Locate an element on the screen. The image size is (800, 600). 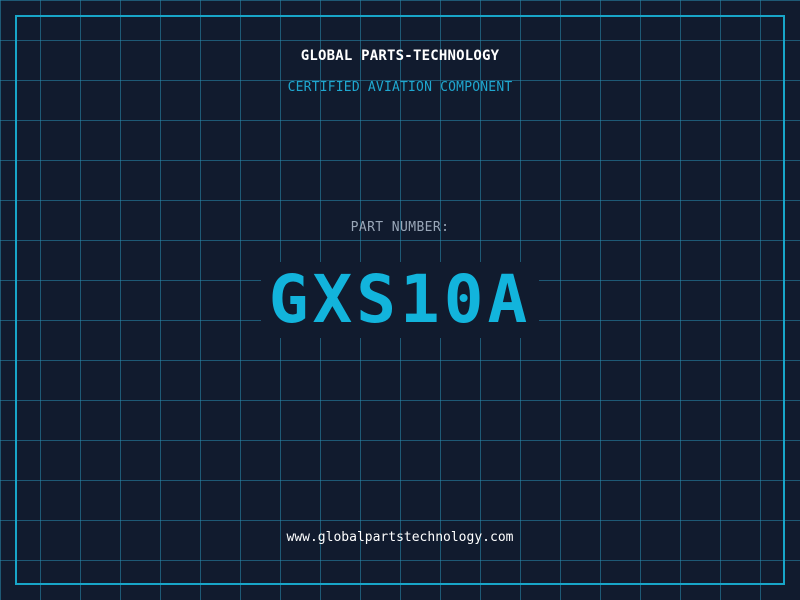
part-number-container: GXS10A is located at coordinates (400, 300).